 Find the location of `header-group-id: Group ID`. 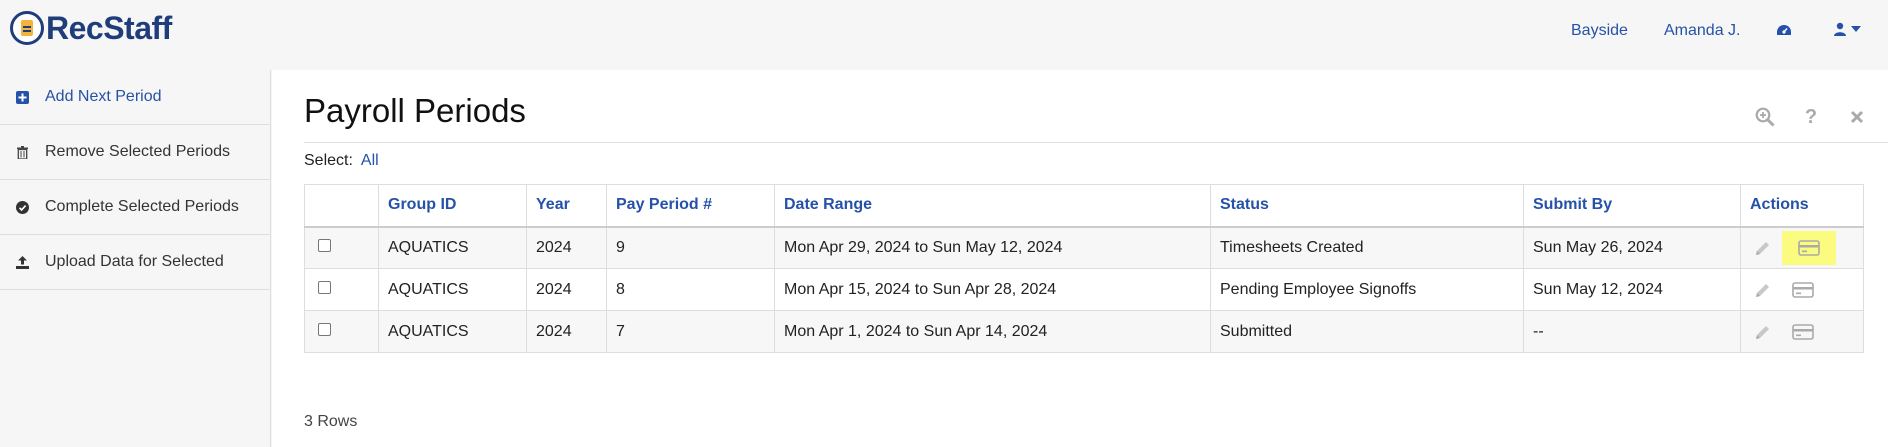

header-group-id: Group ID is located at coordinates (452, 206).